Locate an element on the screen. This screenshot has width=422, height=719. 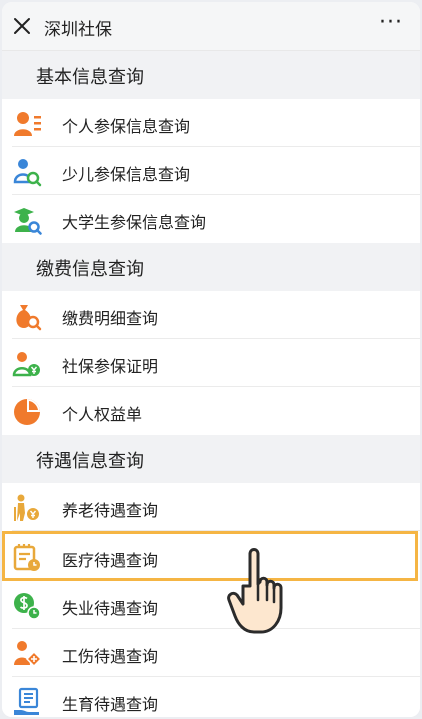
menu-item-unemployment-benefits: 失业待遇查询 is located at coordinates (211, 605).